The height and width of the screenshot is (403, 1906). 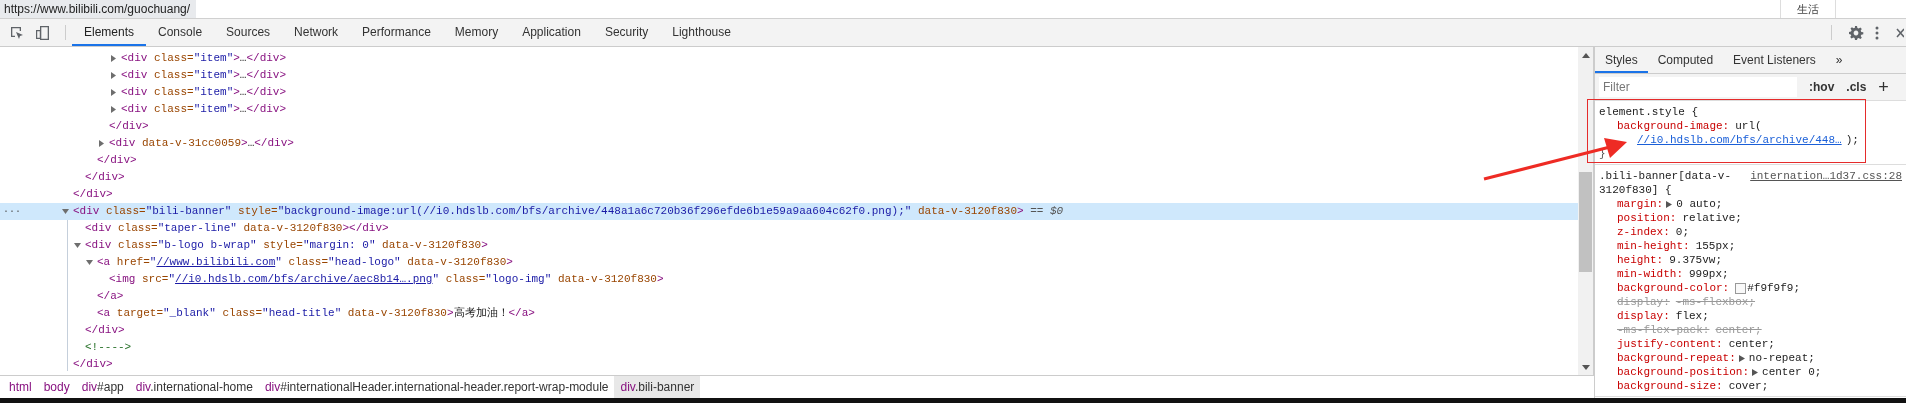 What do you see at coordinates (109, 32) in the screenshot?
I see `panel-tab: Elements` at bounding box center [109, 32].